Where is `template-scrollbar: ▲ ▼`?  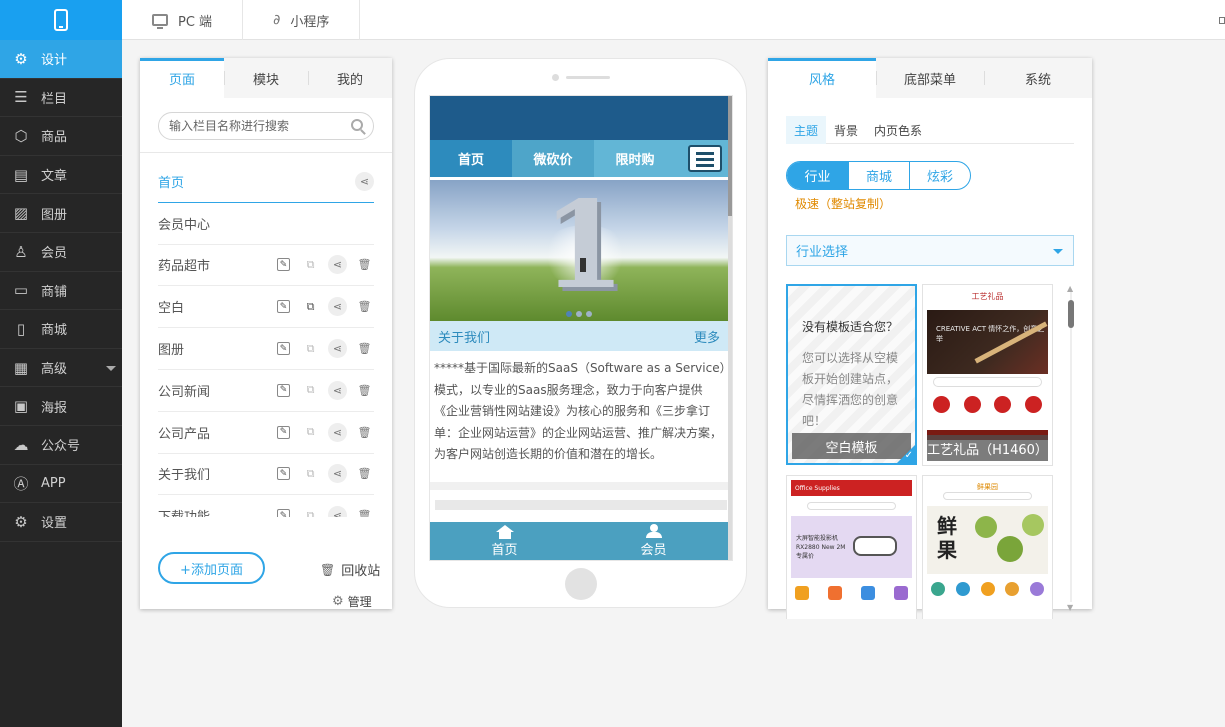
template-scrollbar: ▲ ▼ is located at coordinates (1070, 448).